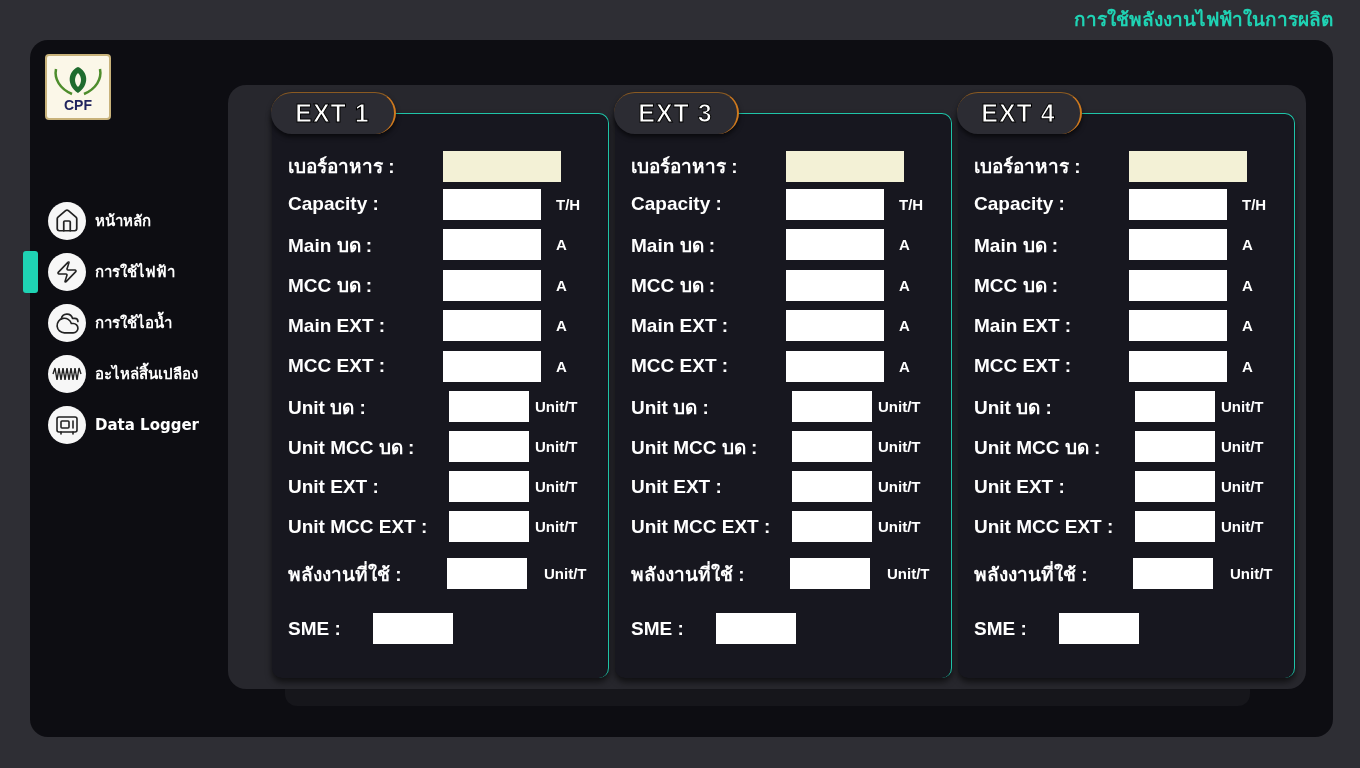 Image resolution: width=1360 pixels, height=768 pixels. Describe the element at coordinates (680, 366) in the screenshot. I see `field-label: MCC EXT :` at that location.